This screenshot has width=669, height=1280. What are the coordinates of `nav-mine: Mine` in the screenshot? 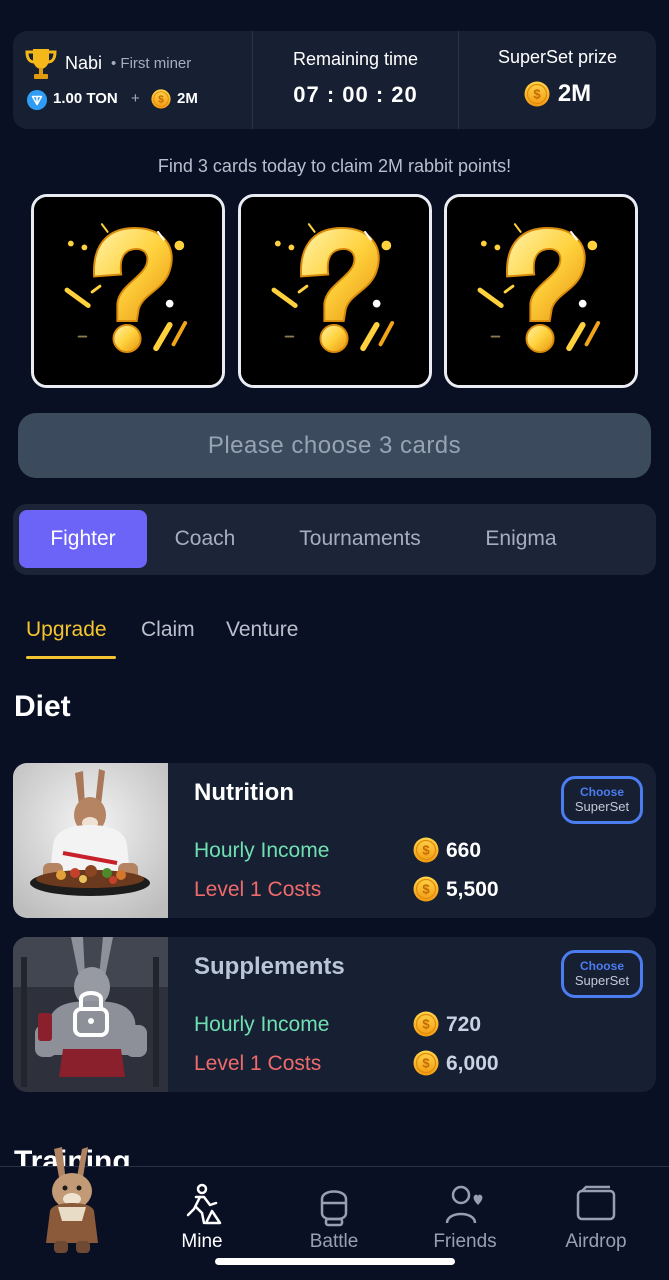 It's located at (202, 1218).